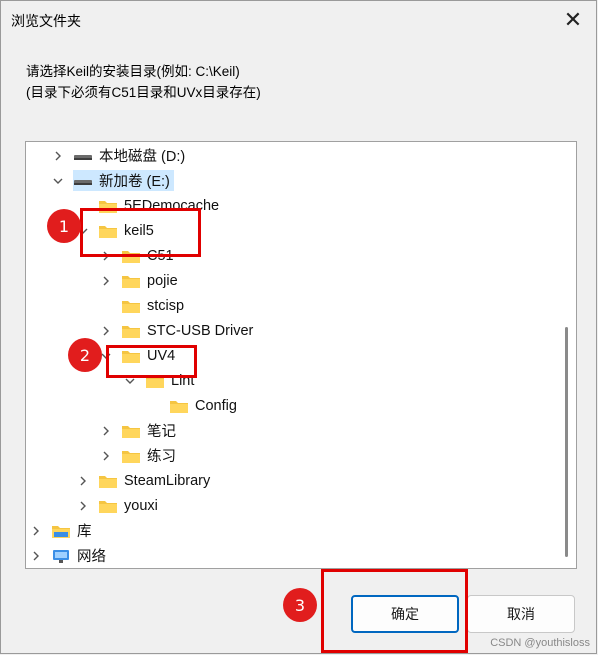 The height and width of the screenshot is (655, 598). I want to click on annotation-badge-2: 2, so click(85, 355).